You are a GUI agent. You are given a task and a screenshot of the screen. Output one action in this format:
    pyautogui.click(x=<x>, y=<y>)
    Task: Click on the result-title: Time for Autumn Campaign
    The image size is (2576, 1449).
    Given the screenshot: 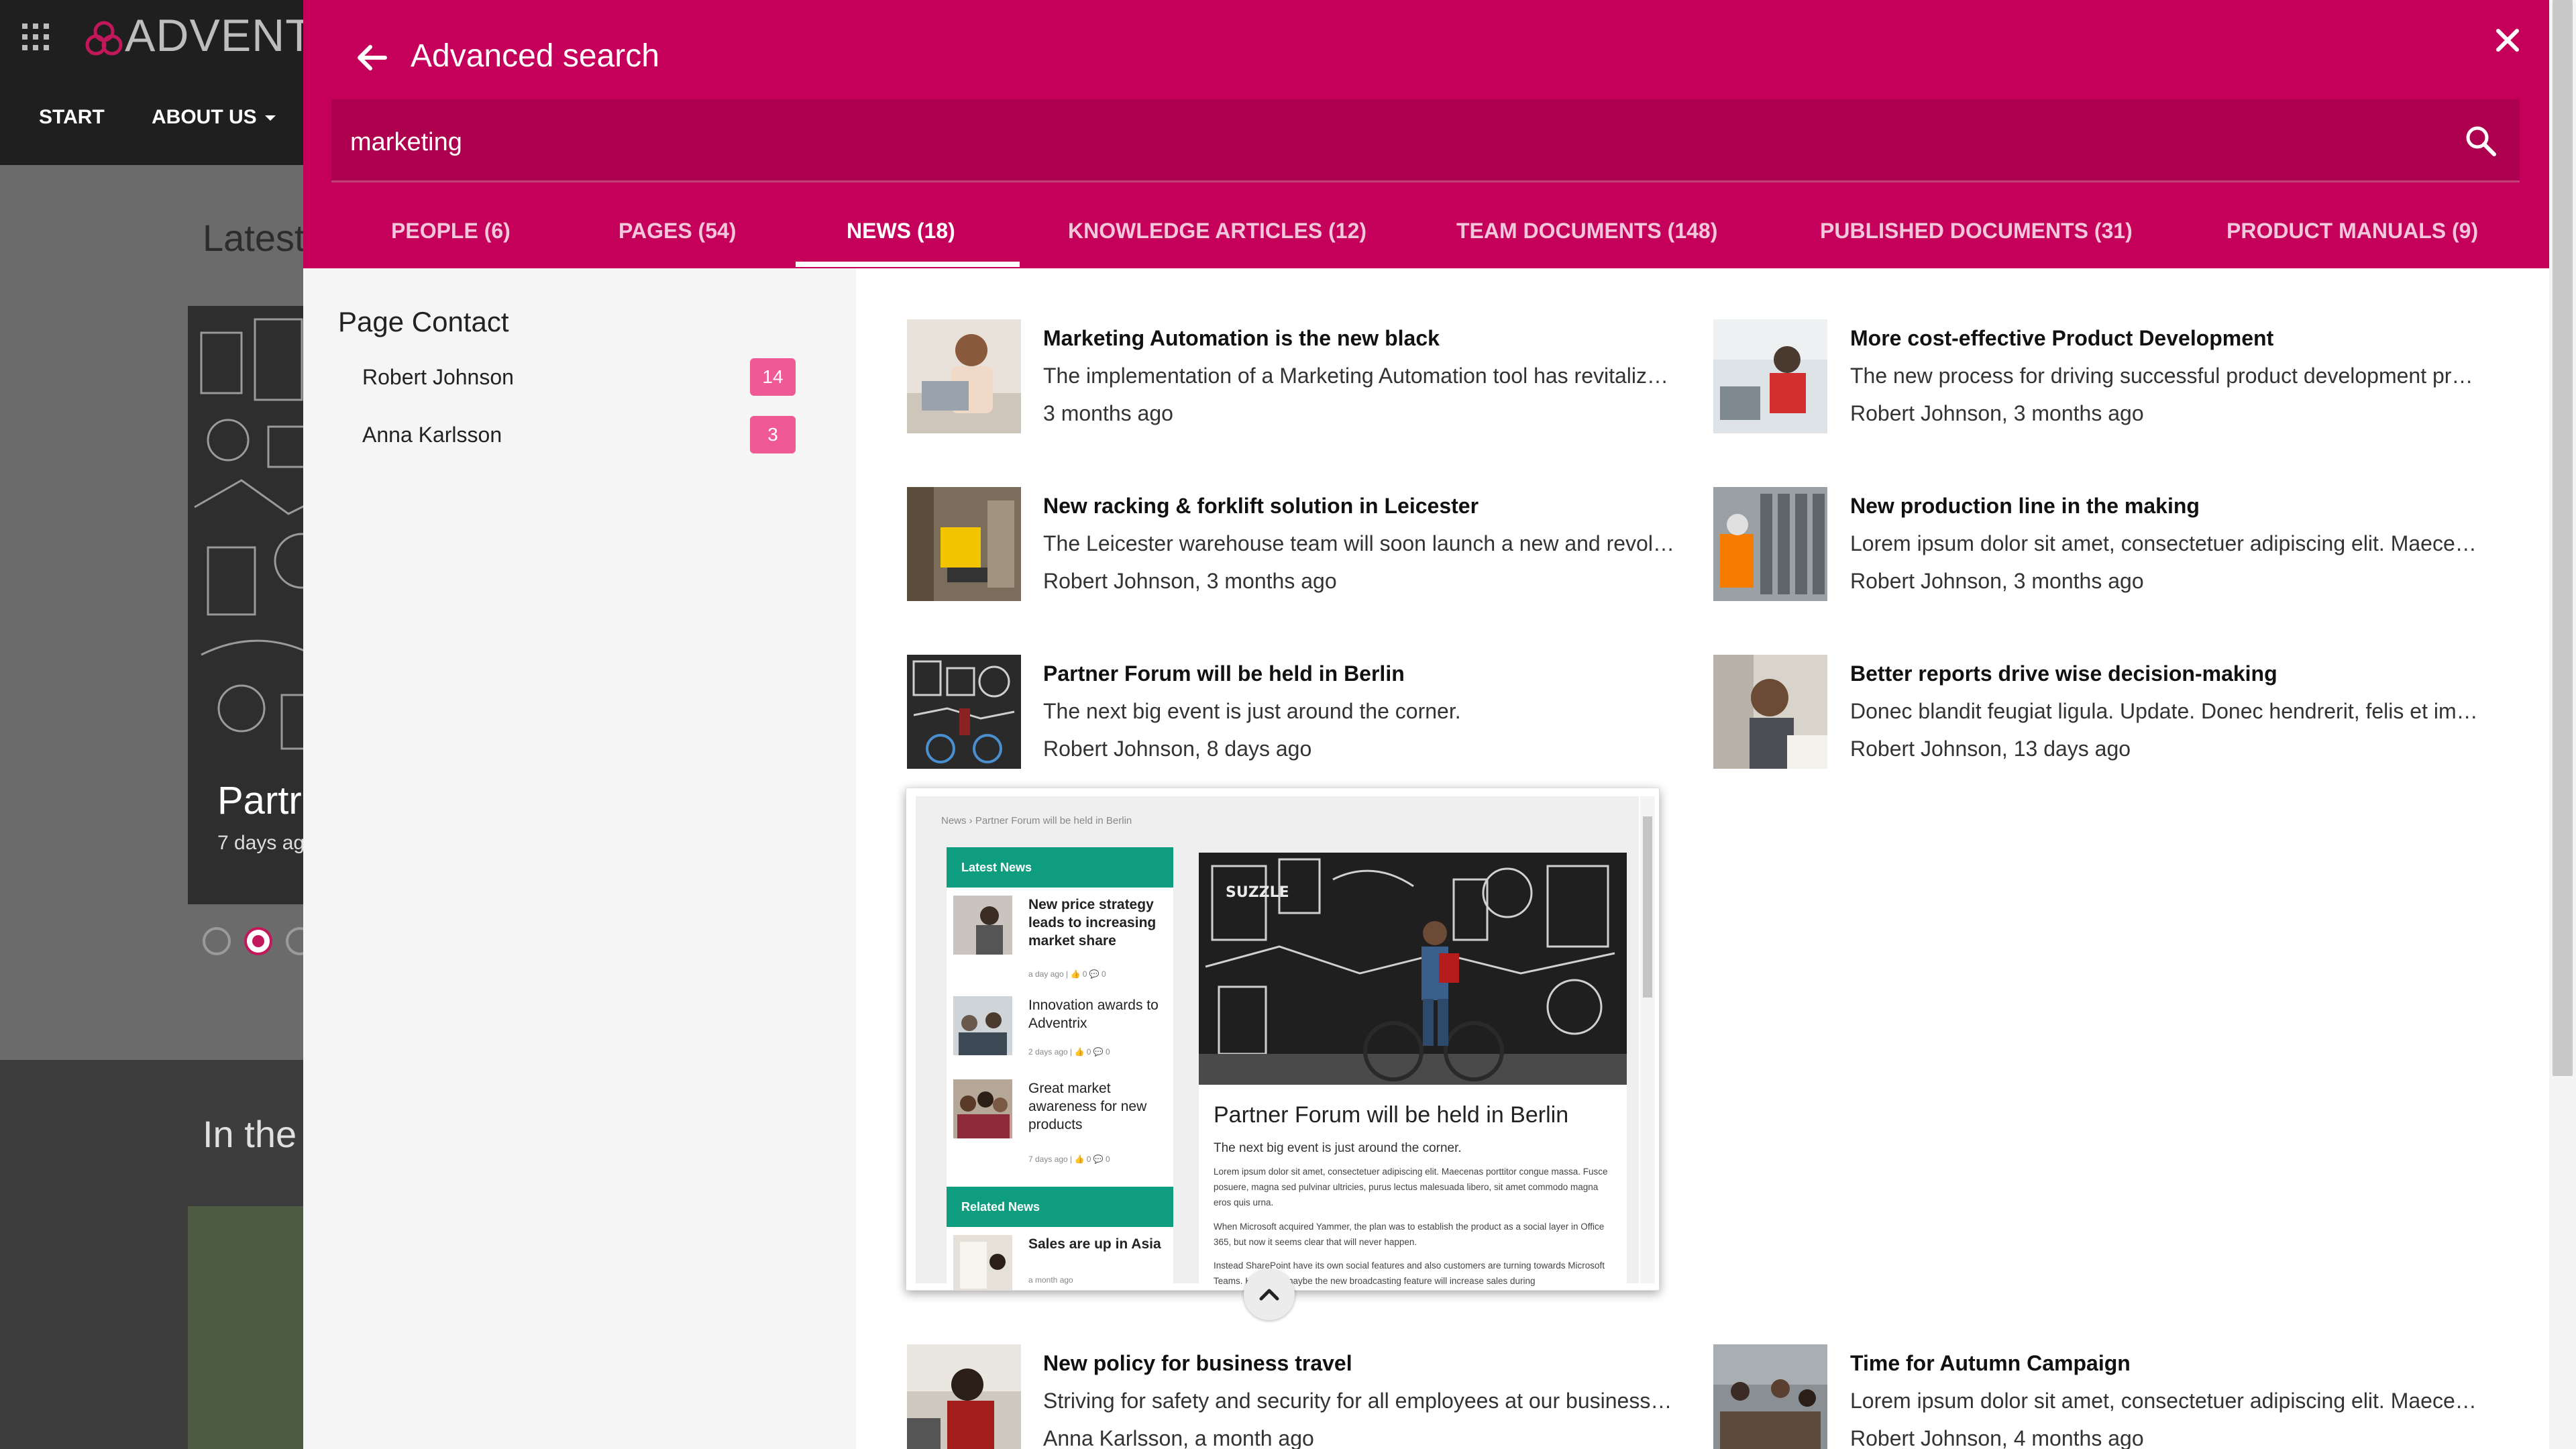 What is the action you would take?
    pyautogui.click(x=1990, y=1363)
    